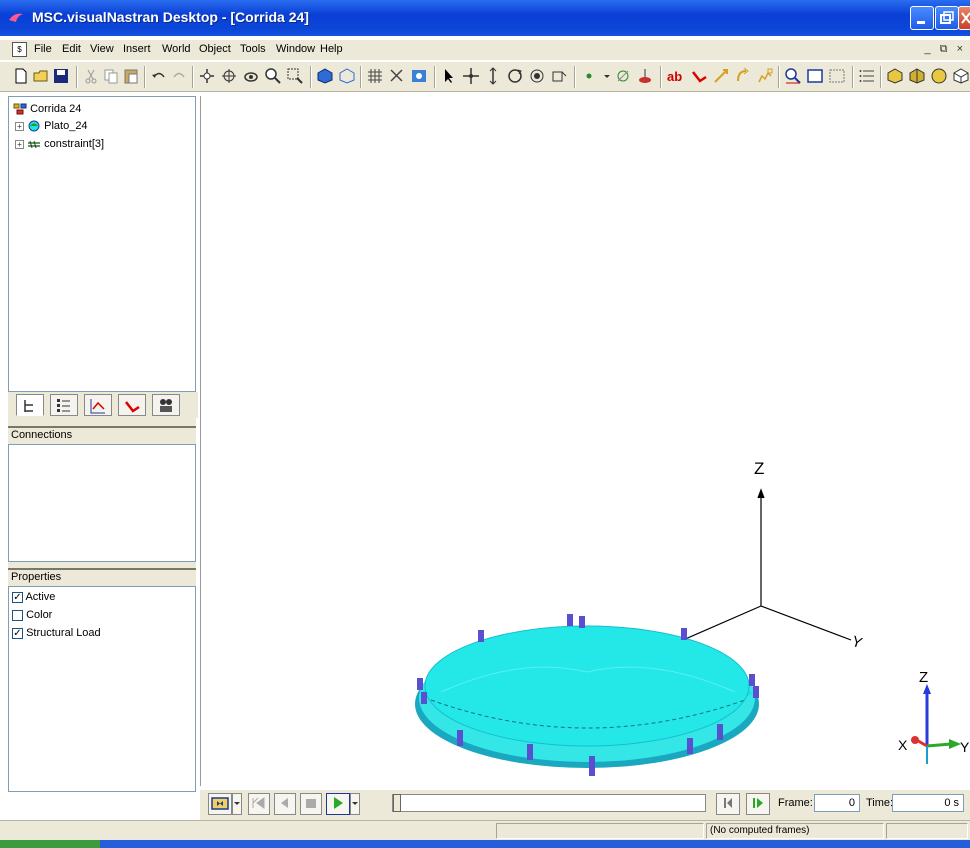  What do you see at coordinates (515, 76) in the screenshot?
I see `rotate-object-icon` at bounding box center [515, 76].